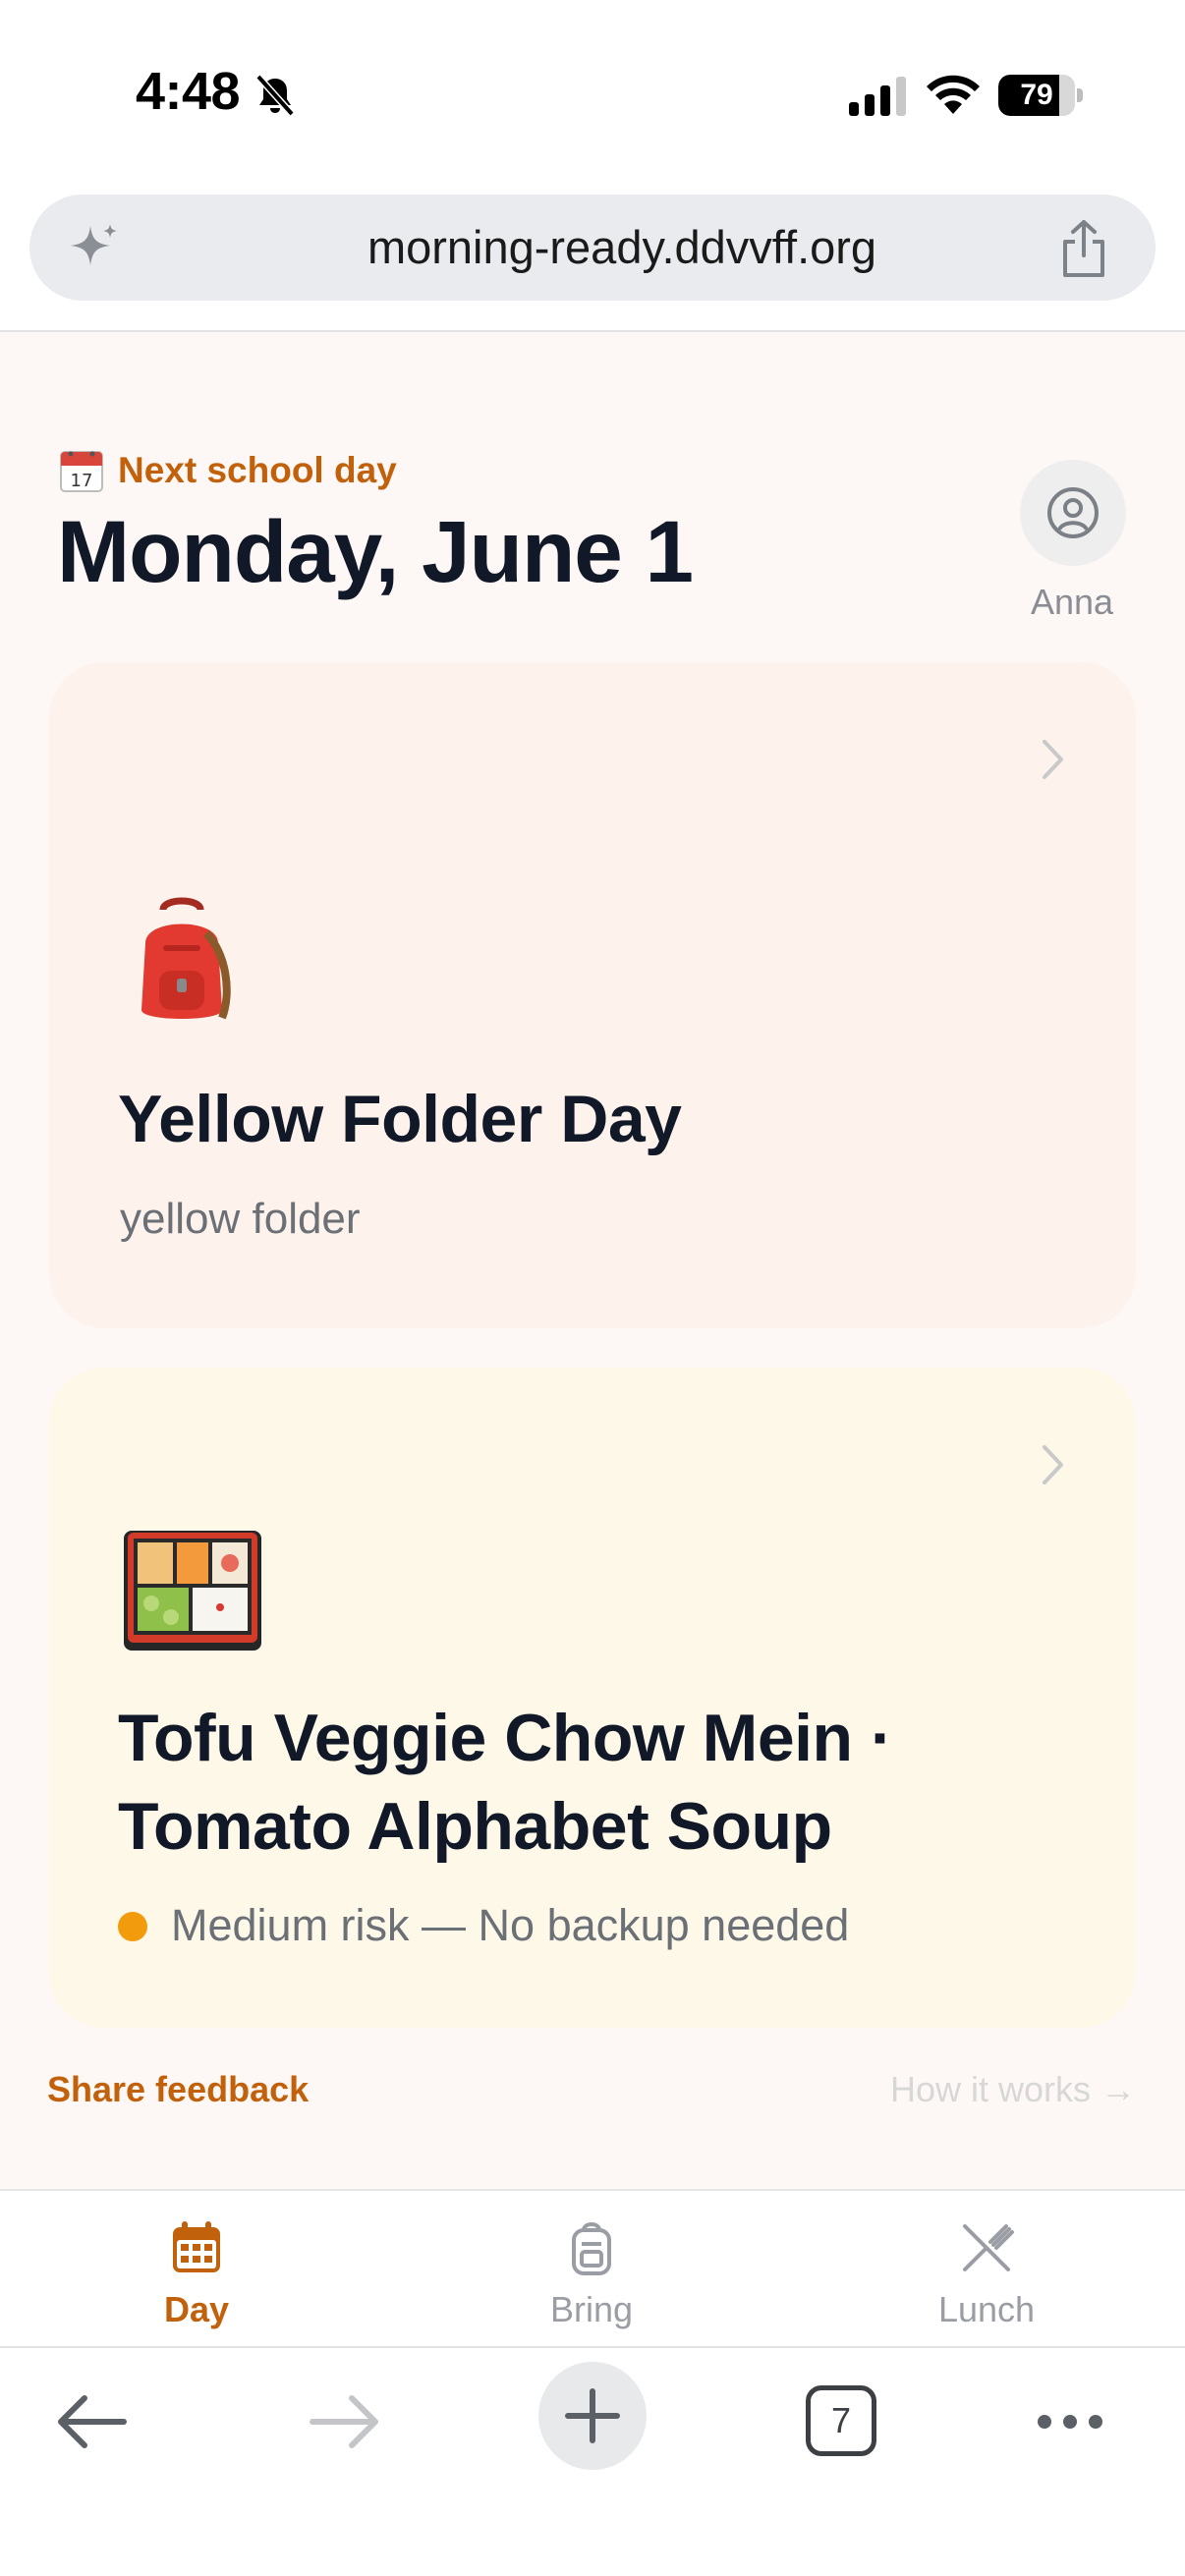 Image resolution: width=1185 pixels, height=2576 pixels. I want to click on avatar, so click(1073, 513).